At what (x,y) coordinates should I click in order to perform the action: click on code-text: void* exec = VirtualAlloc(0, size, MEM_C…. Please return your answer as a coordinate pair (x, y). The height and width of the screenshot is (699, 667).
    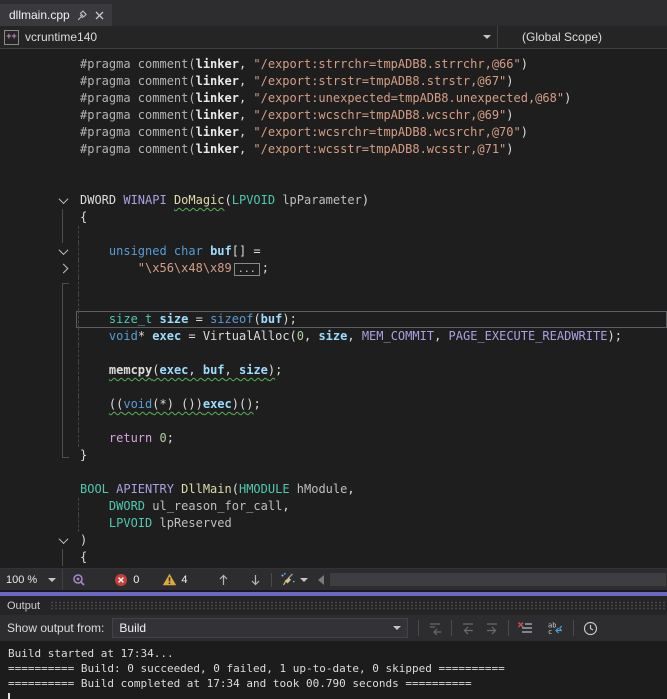
    Looking at the image, I should click on (371, 336).